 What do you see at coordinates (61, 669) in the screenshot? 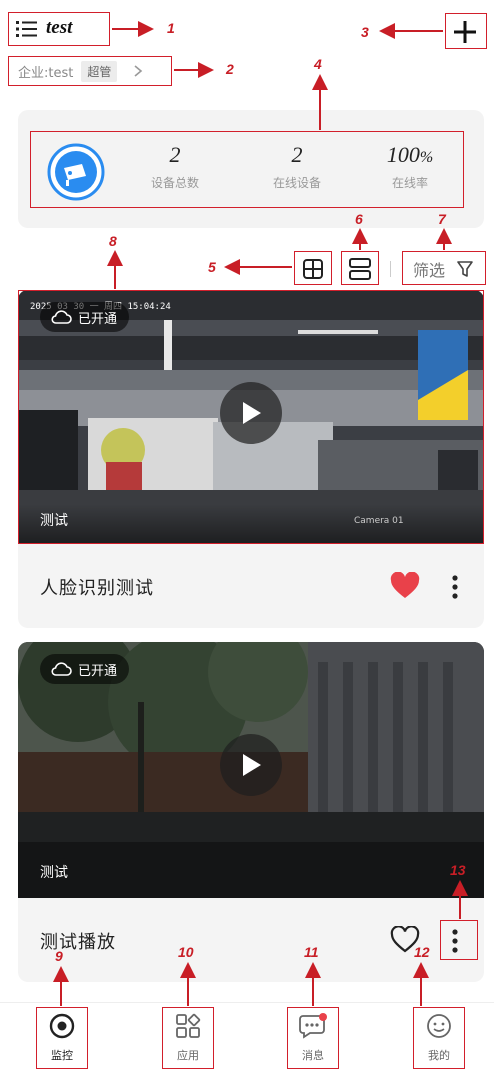
I see `cloud-icon` at bounding box center [61, 669].